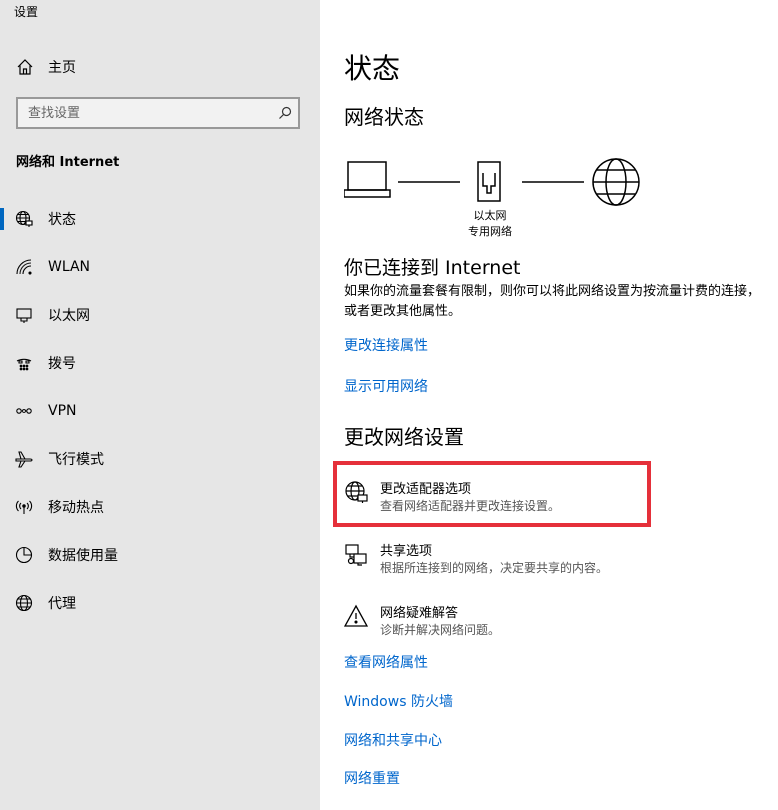 This screenshot has height=810, width=778. I want to click on change-network-settings-heading: 更改网络设置, so click(404, 437).